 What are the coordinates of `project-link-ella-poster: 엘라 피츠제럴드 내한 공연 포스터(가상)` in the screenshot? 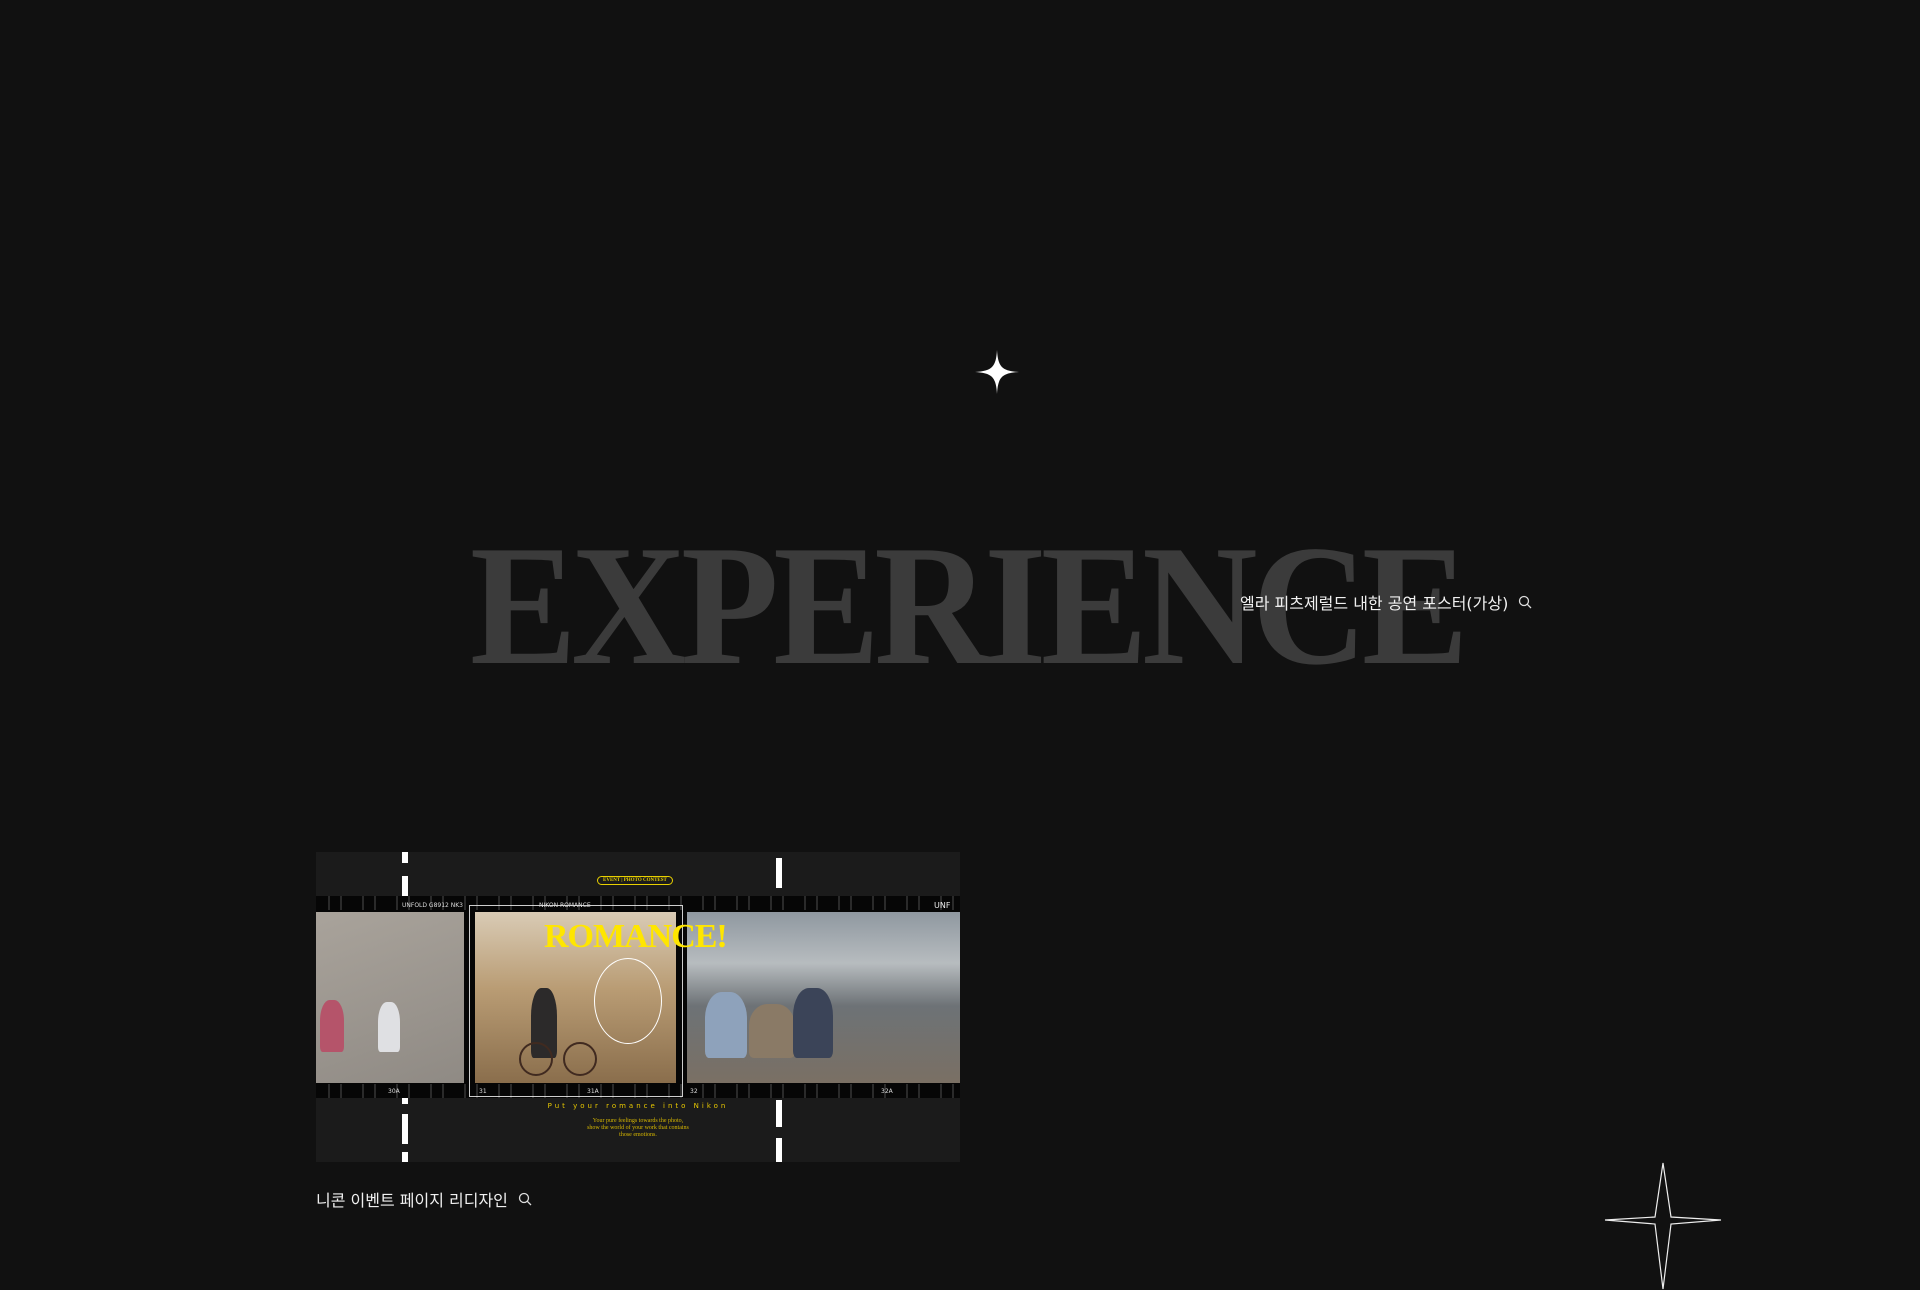 It's located at (1386, 602).